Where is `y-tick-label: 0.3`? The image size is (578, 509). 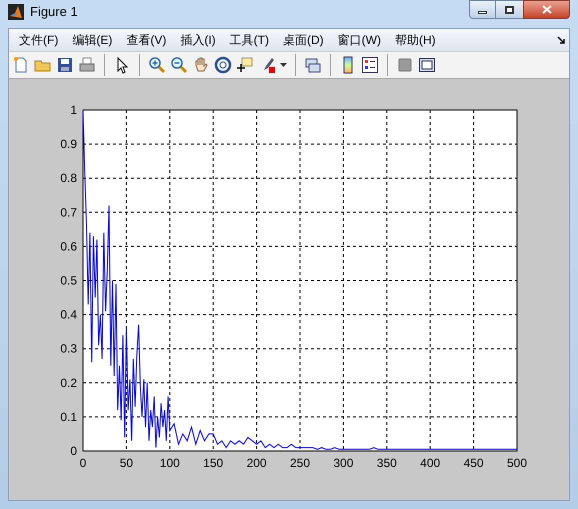 y-tick-label: 0.3 is located at coordinates (68, 349).